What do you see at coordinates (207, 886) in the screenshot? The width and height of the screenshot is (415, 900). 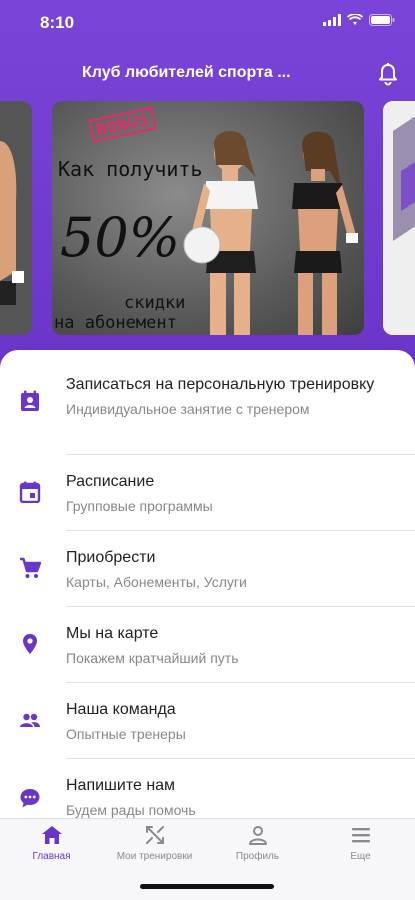 I see `home-indicator` at bounding box center [207, 886].